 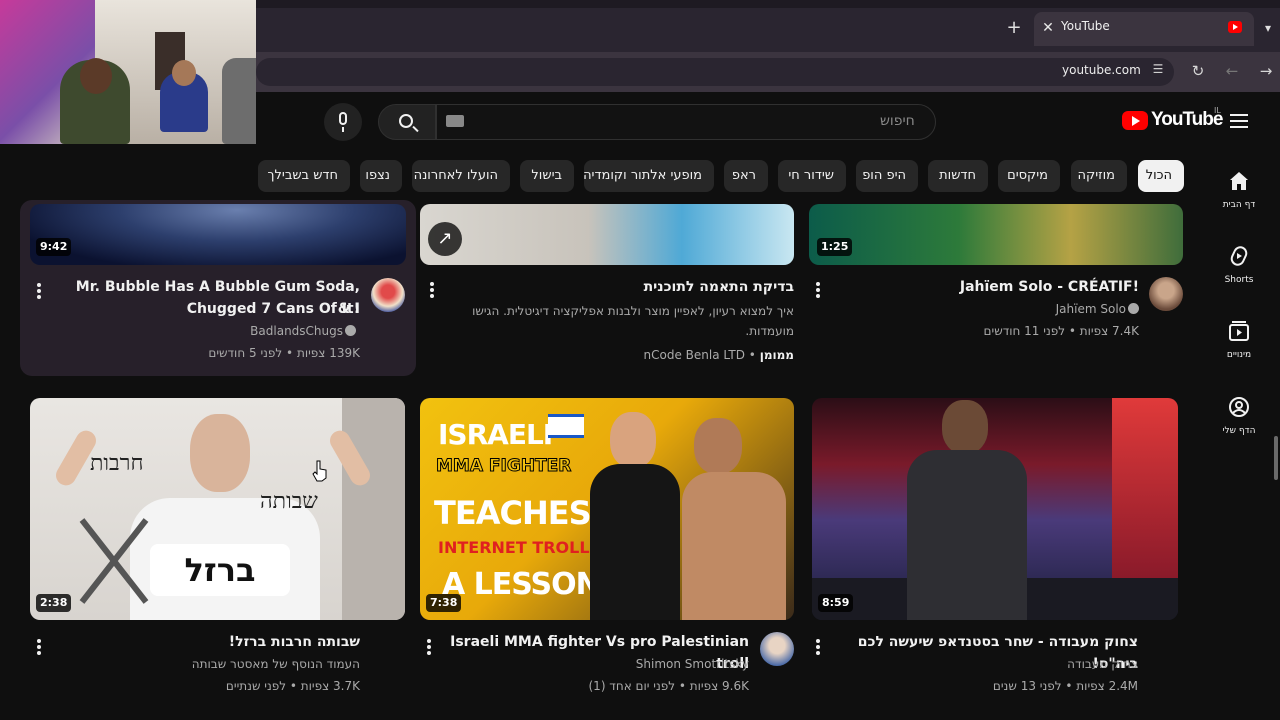 What do you see at coordinates (967, 535) in the screenshot?
I see `comedian-body` at bounding box center [967, 535].